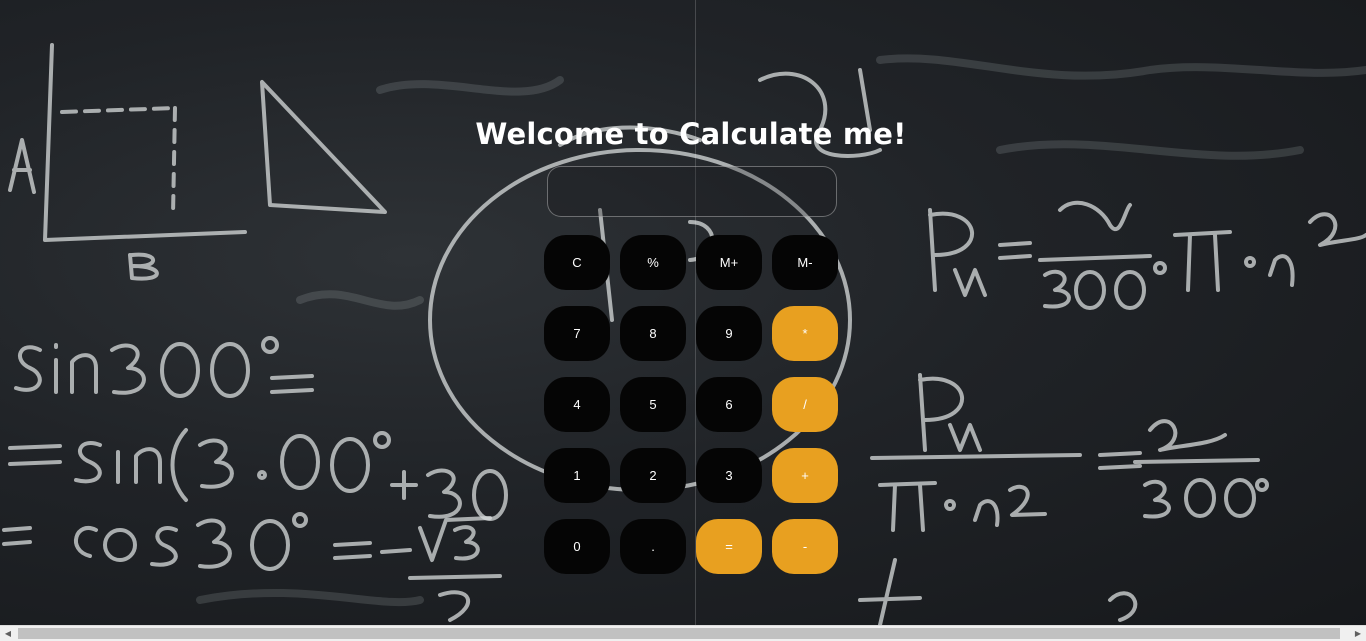 The height and width of the screenshot is (641, 1366). Describe the element at coordinates (805, 333) in the screenshot. I see `multiply-button: *` at that location.